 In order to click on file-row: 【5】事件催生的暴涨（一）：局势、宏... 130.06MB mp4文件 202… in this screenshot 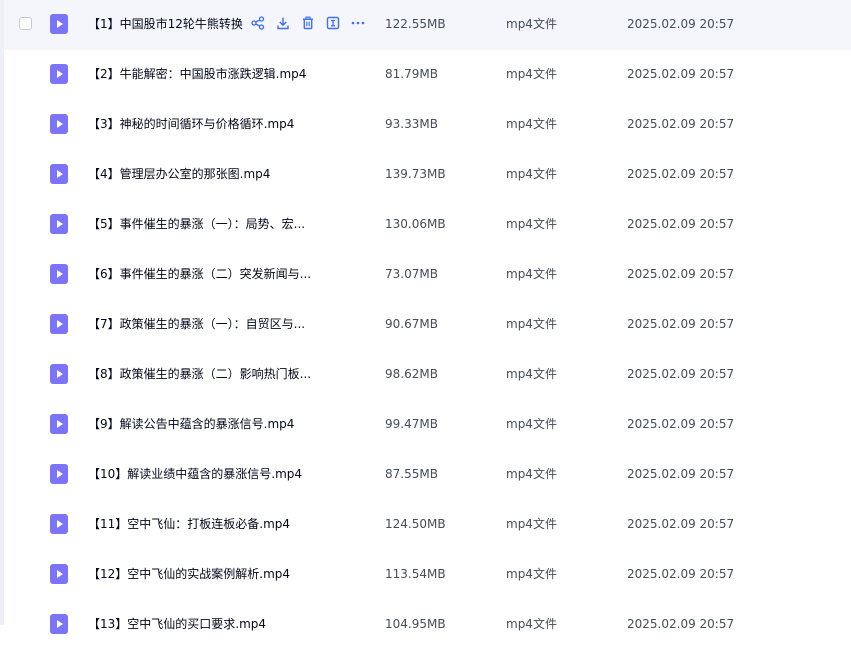, I will do `click(427, 225)`.